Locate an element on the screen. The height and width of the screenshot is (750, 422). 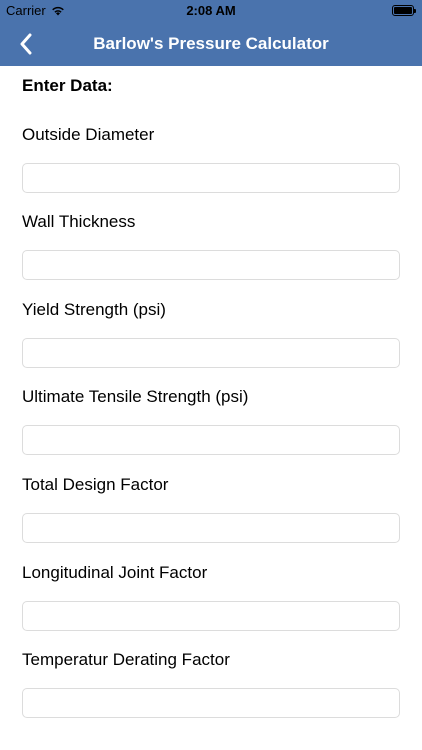
status-bar: Carrier 2:08 AM is located at coordinates (211, 11).